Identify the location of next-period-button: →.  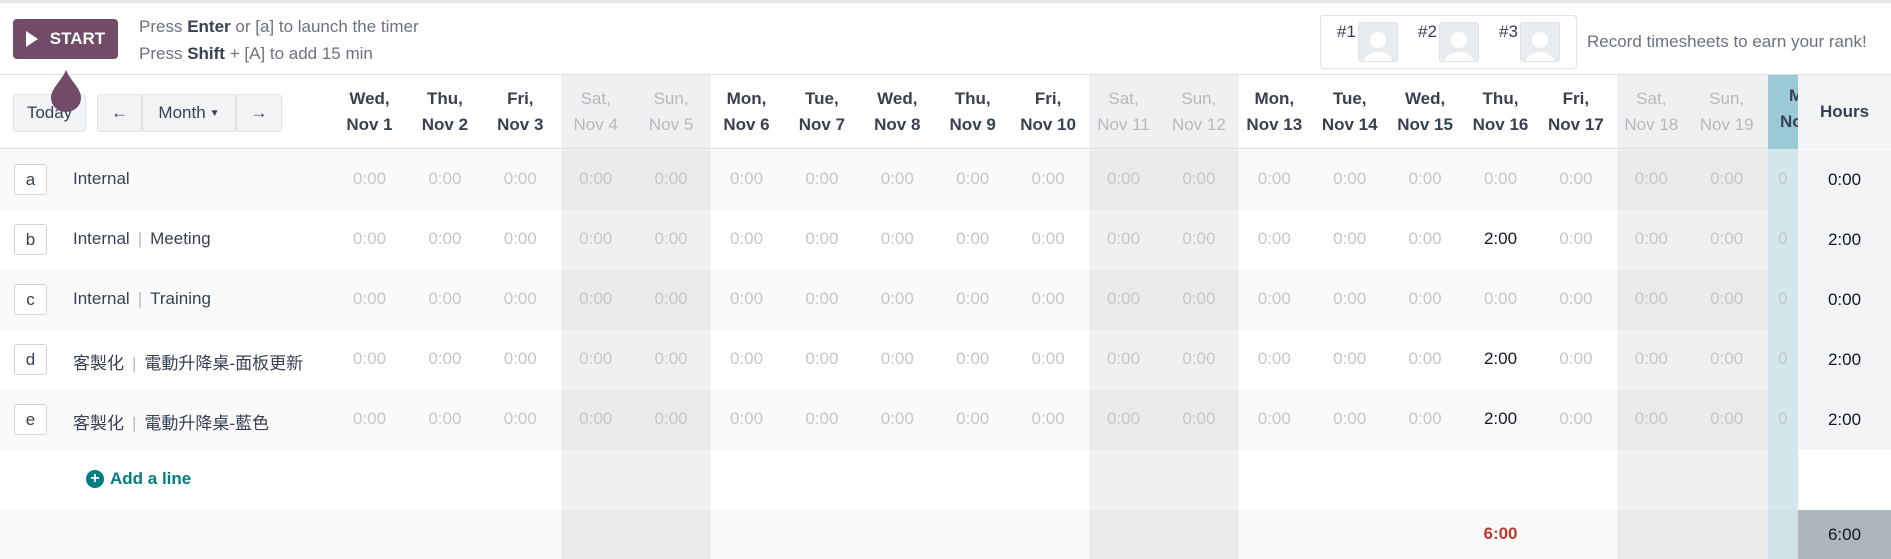
(259, 113).